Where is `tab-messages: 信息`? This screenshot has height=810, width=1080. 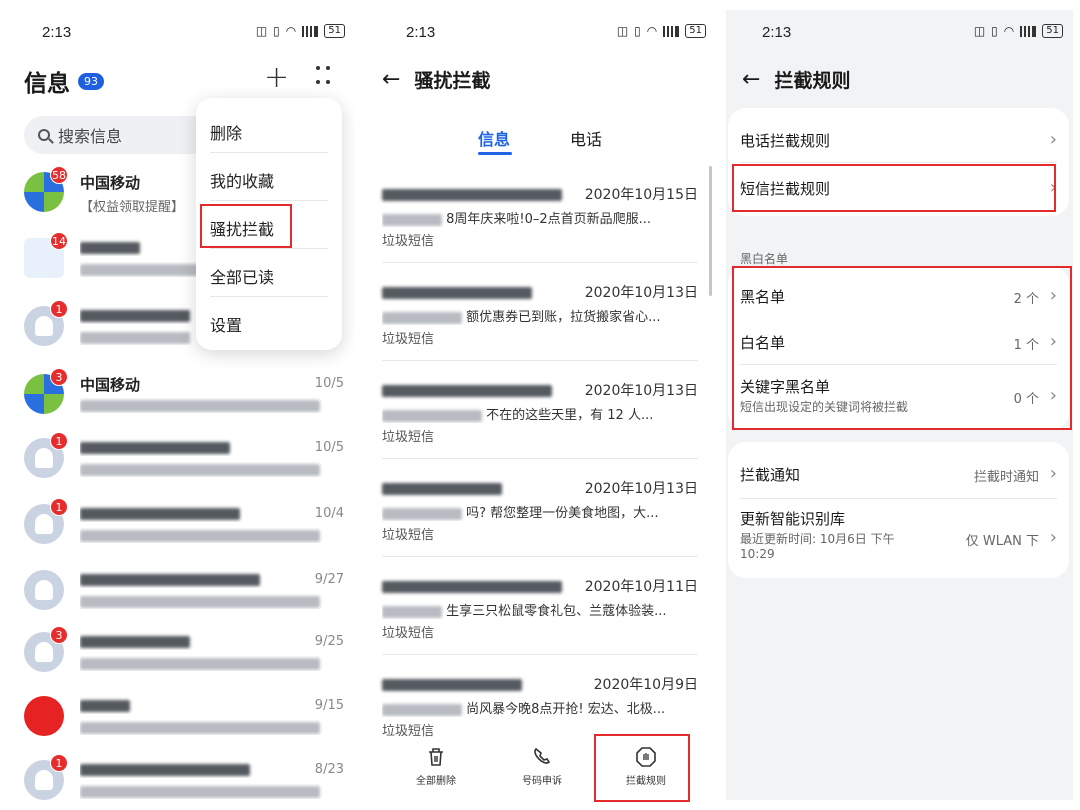
tab-messages: 信息 is located at coordinates (494, 138).